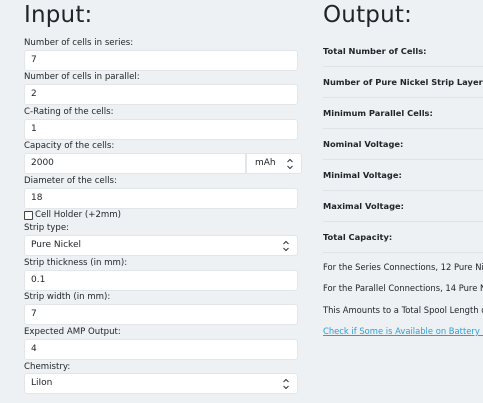  What do you see at coordinates (161, 314) in the screenshot?
I see `strip-width-input: 7` at bounding box center [161, 314].